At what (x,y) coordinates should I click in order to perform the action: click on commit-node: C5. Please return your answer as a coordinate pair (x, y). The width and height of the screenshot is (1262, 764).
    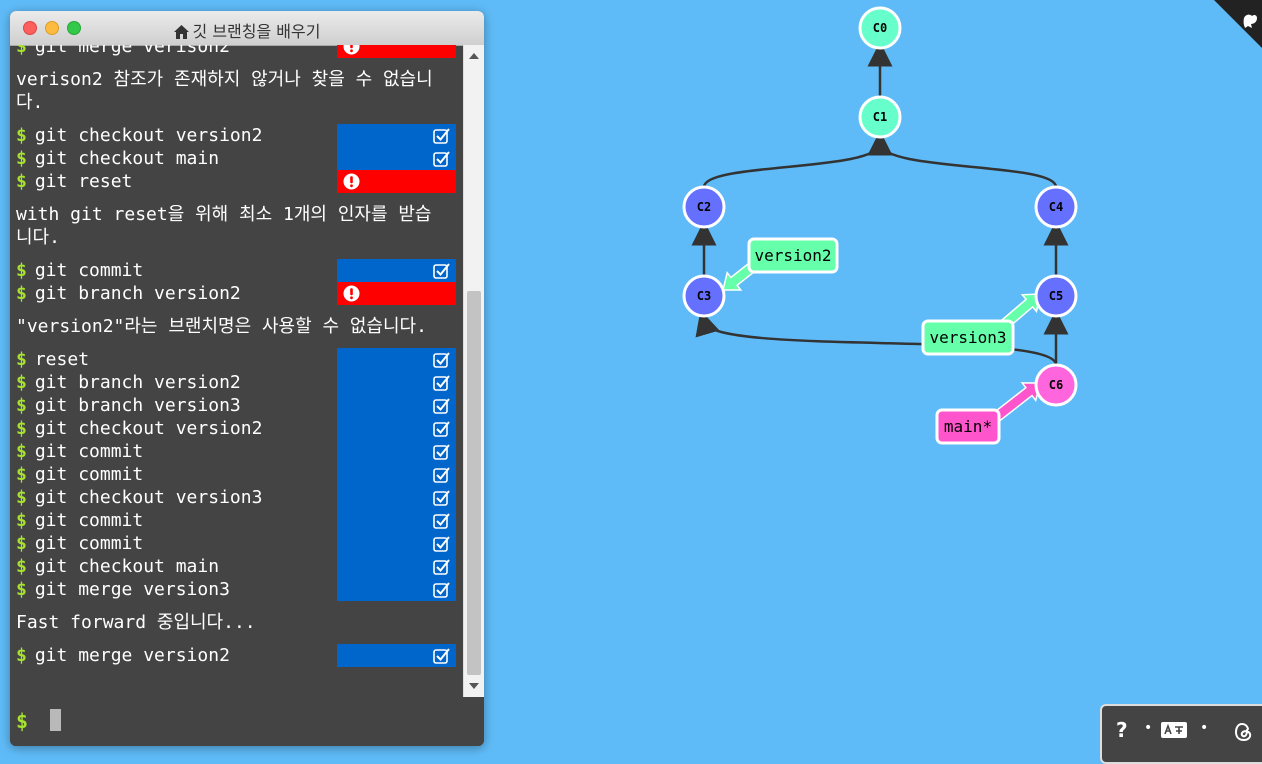
    Looking at the image, I should click on (1056, 296).